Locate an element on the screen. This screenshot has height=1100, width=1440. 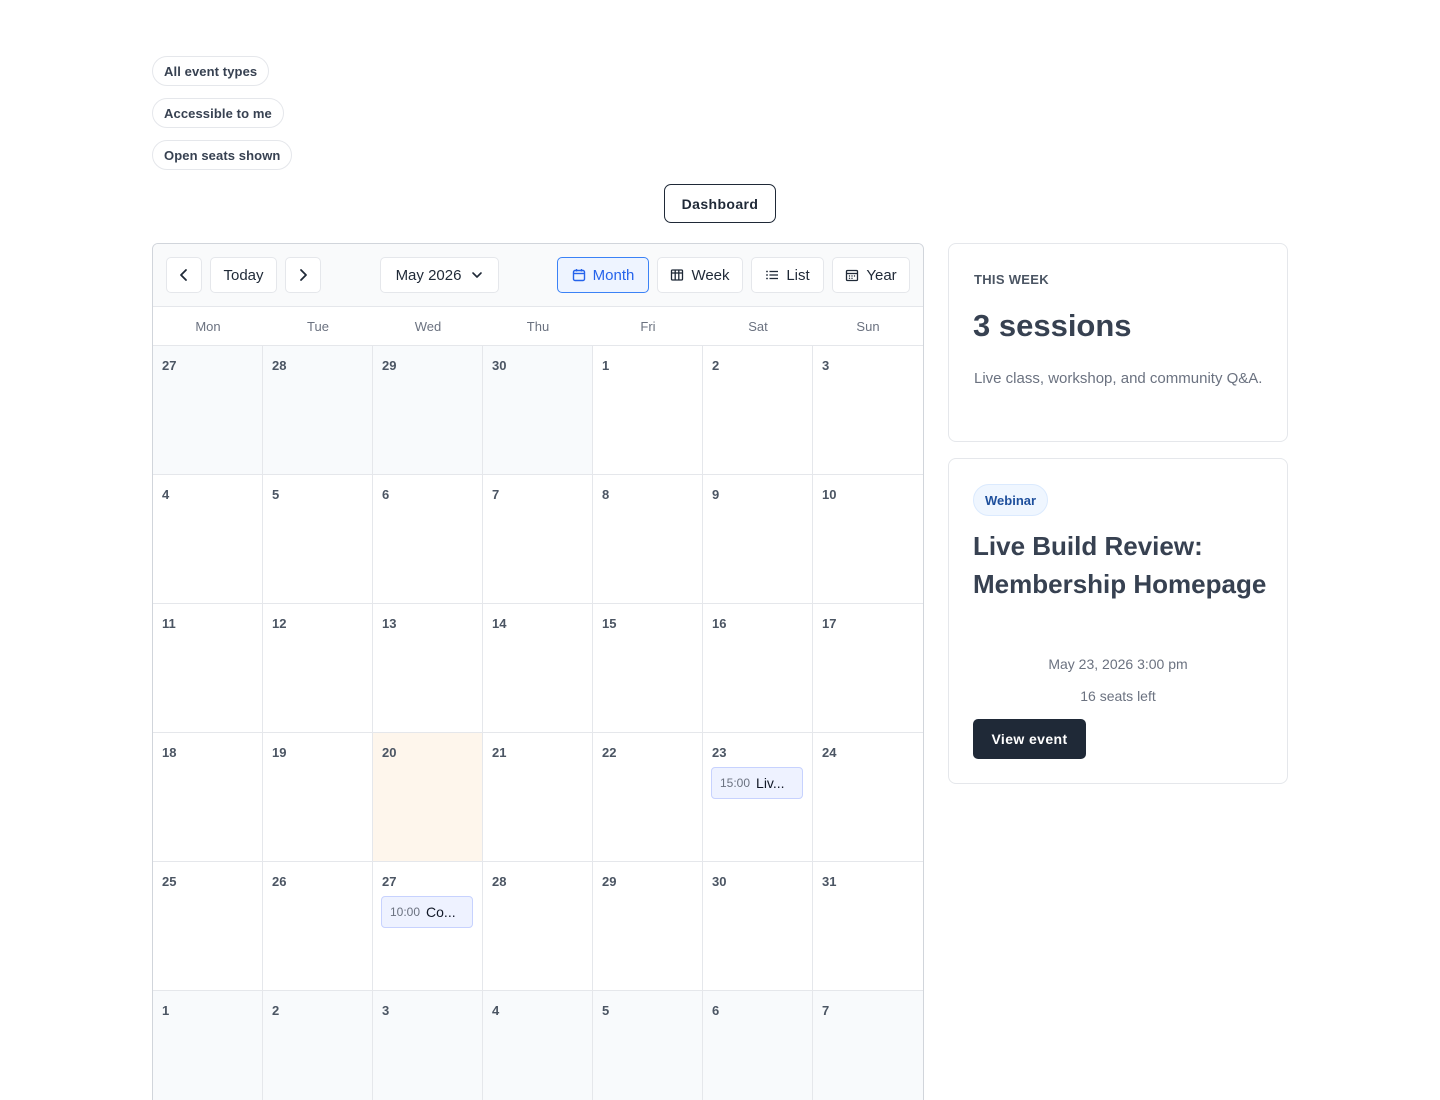
day-number: 1 is located at coordinates (606, 365).